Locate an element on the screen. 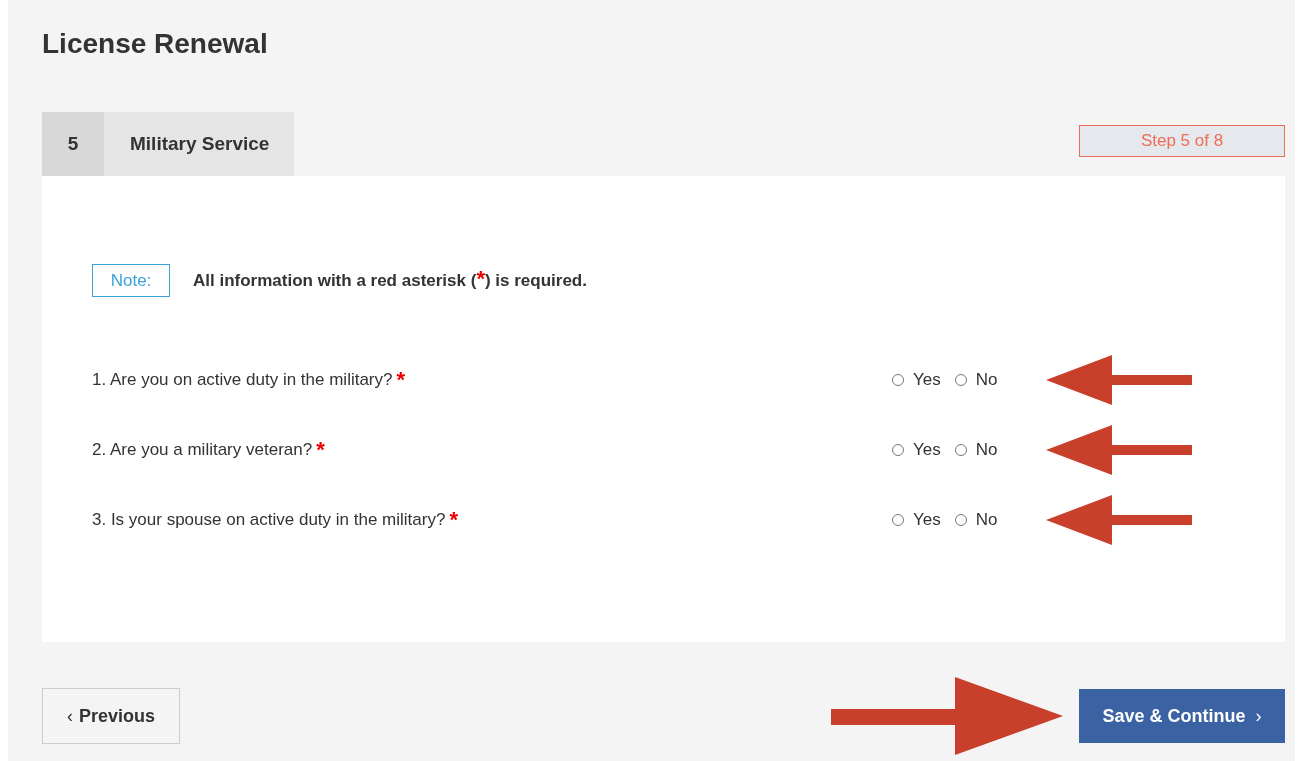  section-number: 5 is located at coordinates (73, 144).